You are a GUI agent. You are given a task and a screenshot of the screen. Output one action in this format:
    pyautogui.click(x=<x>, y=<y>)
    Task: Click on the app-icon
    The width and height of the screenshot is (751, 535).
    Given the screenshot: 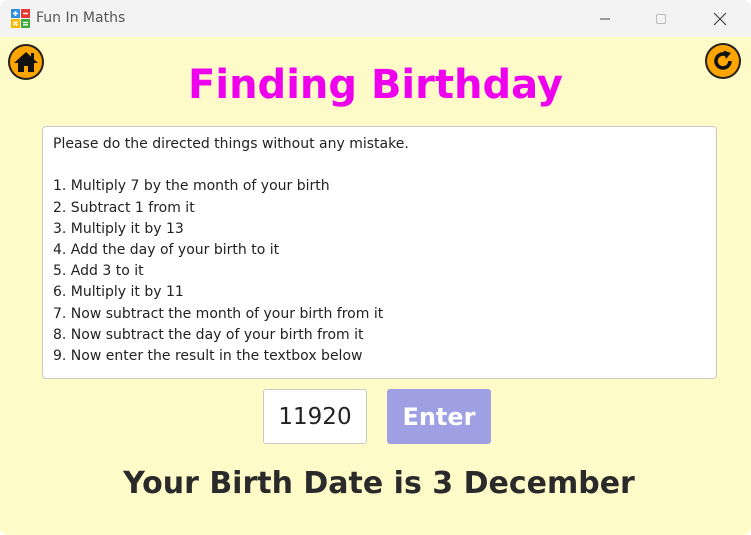 What is the action you would take?
    pyautogui.click(x=20, y=18)
    